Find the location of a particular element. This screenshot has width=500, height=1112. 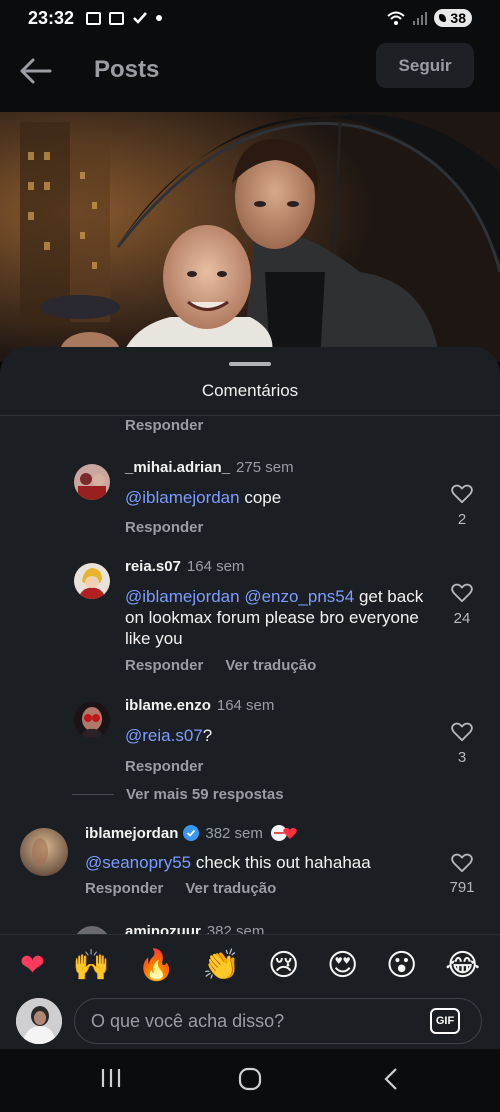

list-item: aminozuur 382 sem is located at coordinates (250, 928).